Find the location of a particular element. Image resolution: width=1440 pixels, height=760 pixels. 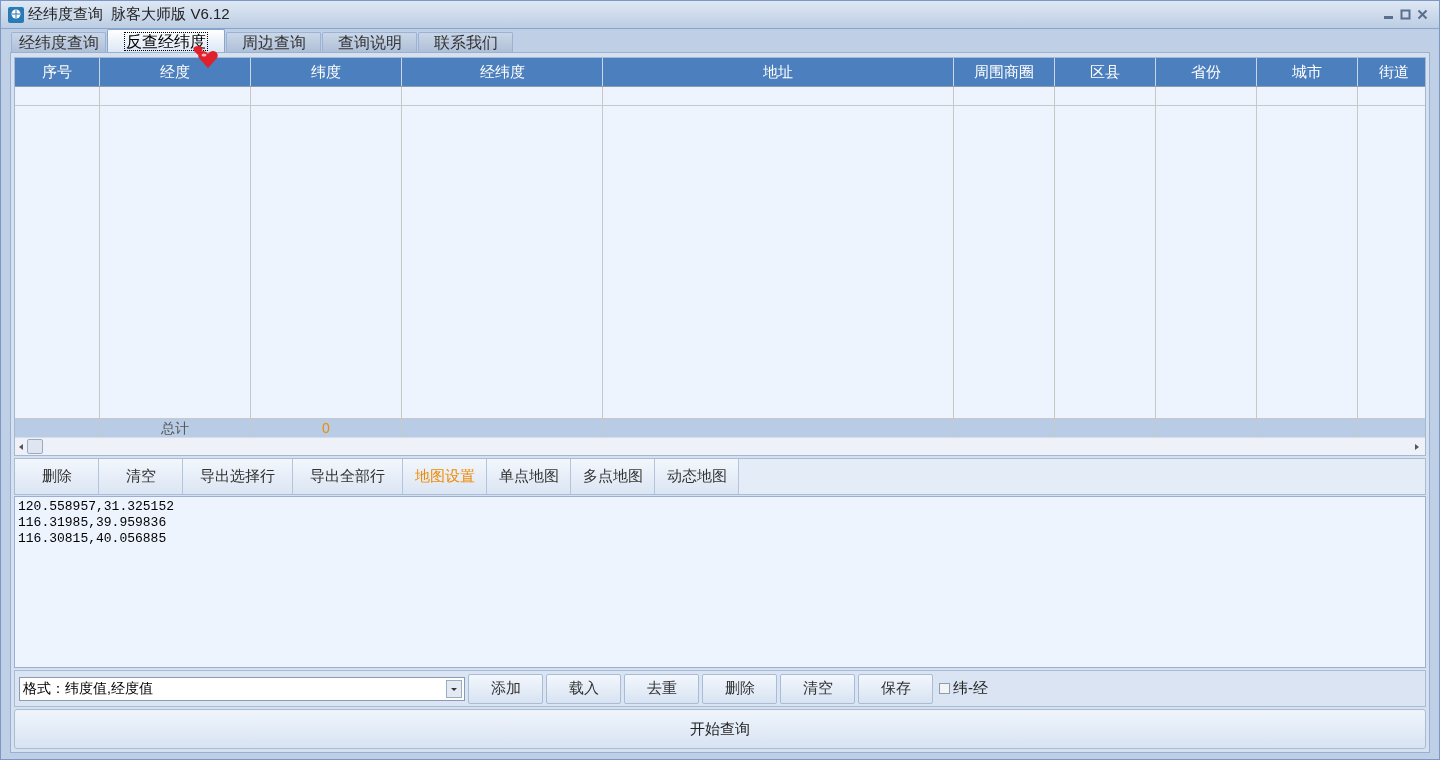

window-title: 经纬度查询 脉客大师版 V6.12 is located at coordinates (129, 14).